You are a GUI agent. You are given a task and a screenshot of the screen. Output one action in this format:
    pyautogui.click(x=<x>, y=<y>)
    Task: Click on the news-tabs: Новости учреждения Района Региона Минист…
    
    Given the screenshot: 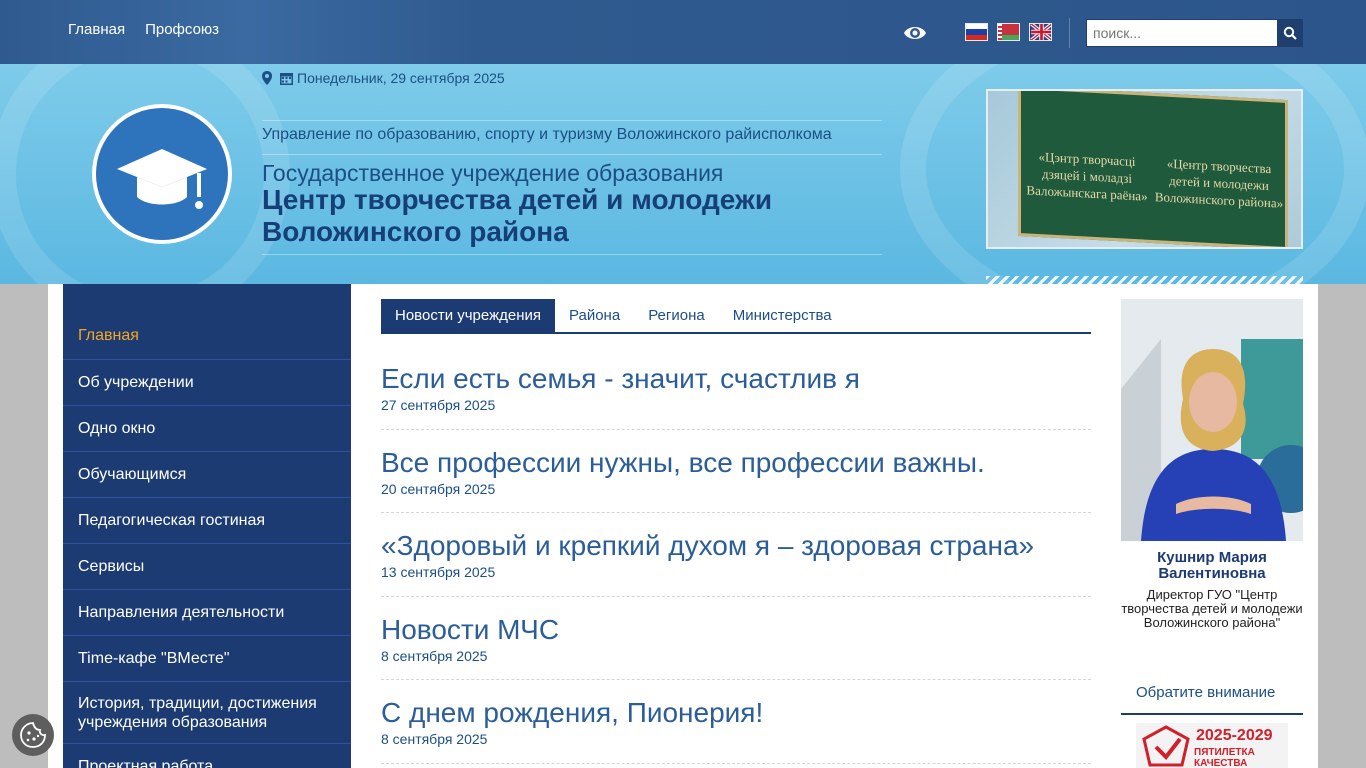 What is the action you would take?
    pyautogui.click(x=736, y=316)
    